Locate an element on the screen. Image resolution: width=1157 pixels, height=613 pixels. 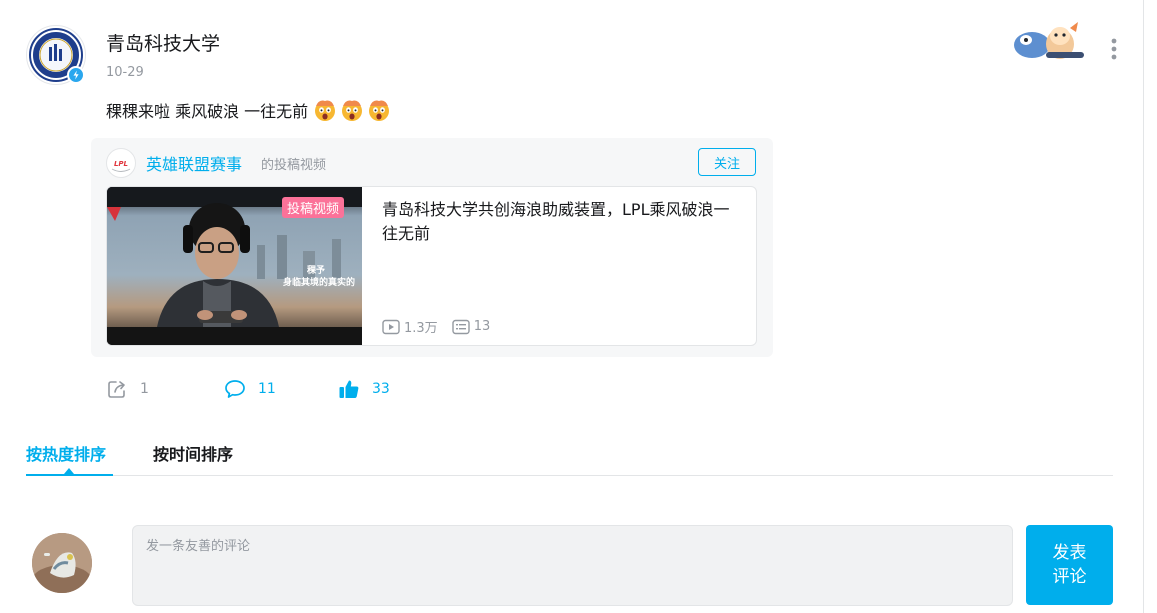
post-action-bar: 1 11 33 is located at coordinates (248, 389).